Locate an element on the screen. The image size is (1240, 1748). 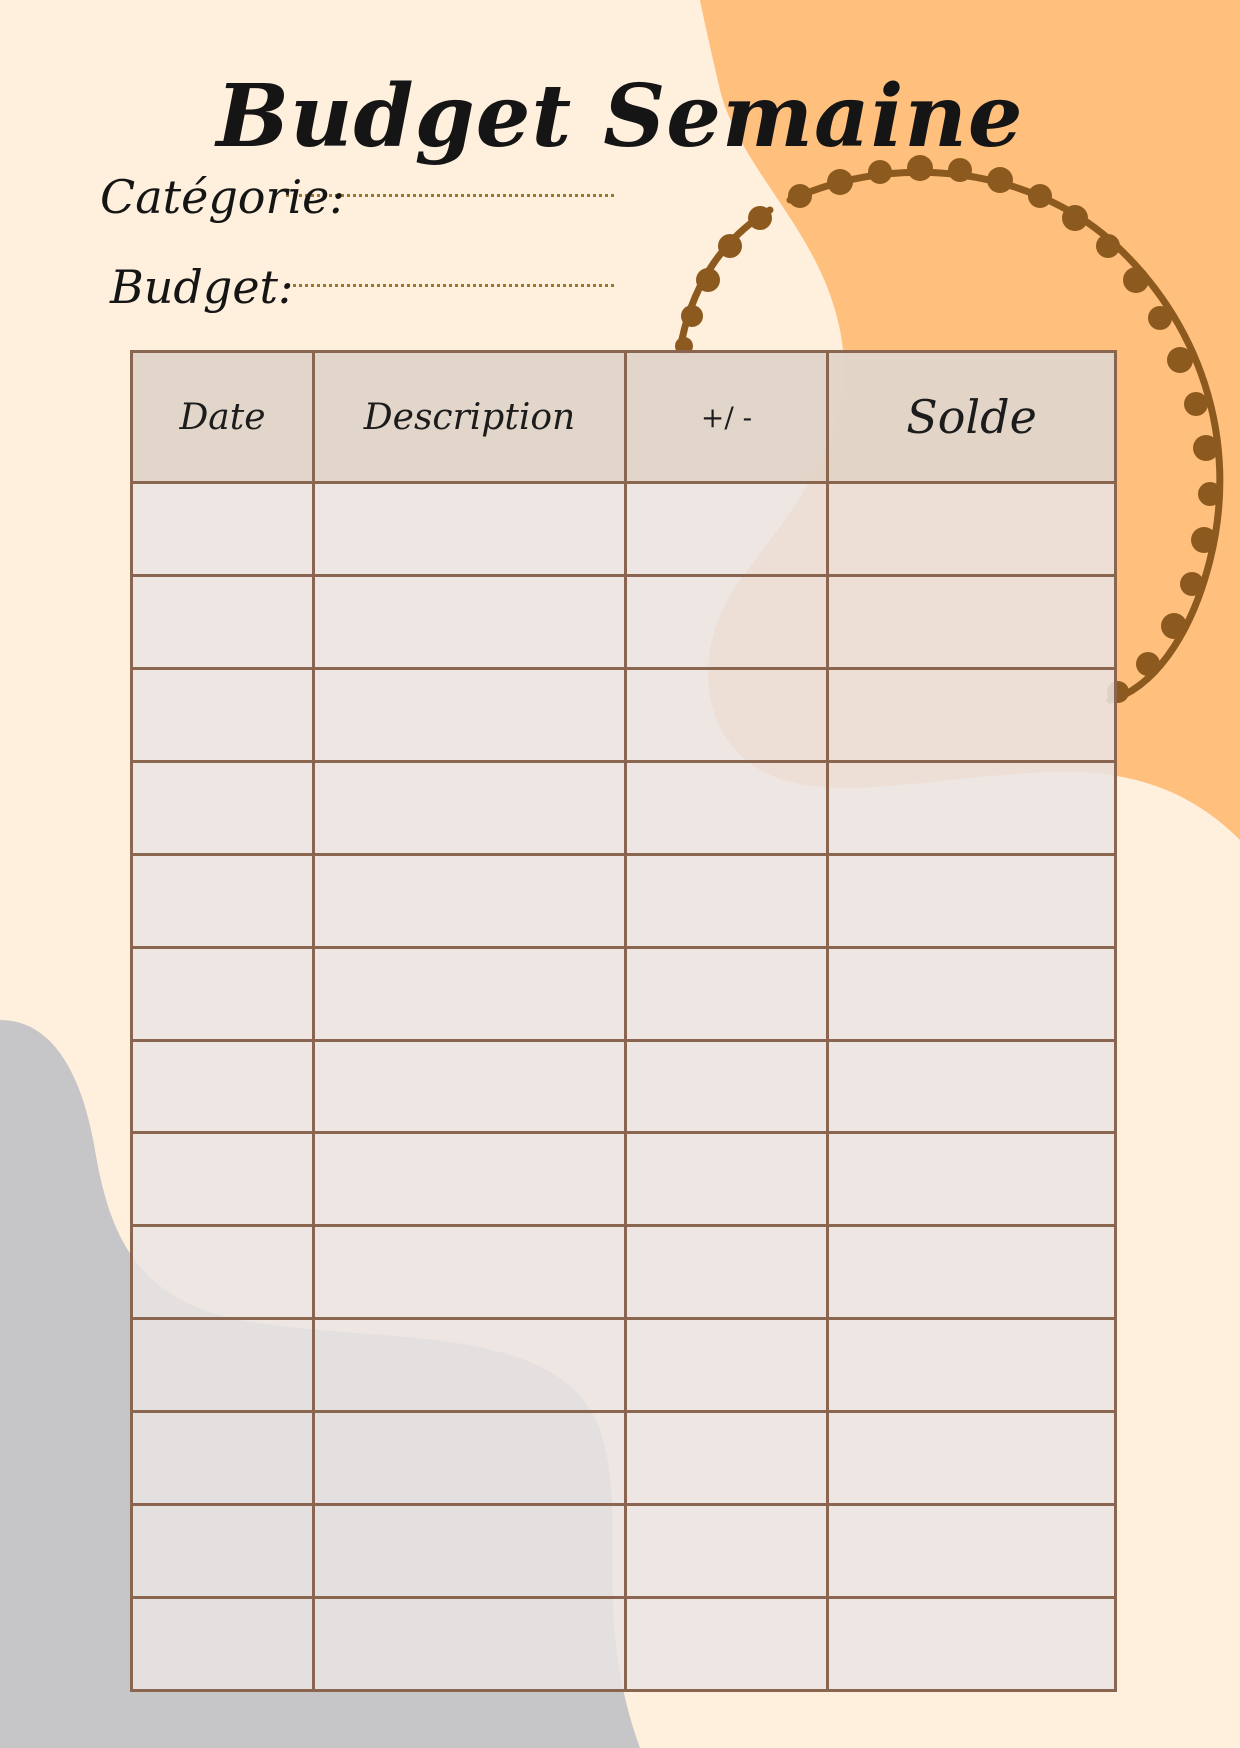
header-date: Date is located at coordinates (222, 417).